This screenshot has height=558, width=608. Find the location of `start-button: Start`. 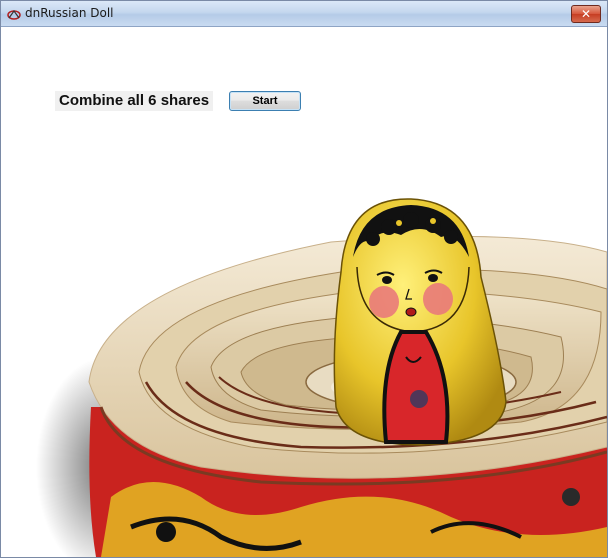

start-button: Start is located at coordinates (265, 101).